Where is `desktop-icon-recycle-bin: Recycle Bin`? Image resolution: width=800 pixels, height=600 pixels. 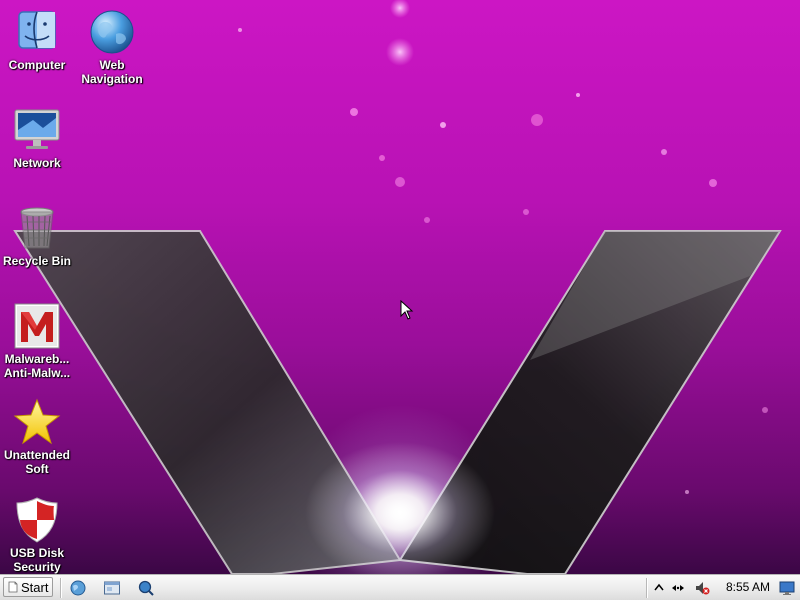 desktop-icon-recycle-bin: Recycle Bin is located at coordinates (37, 236).